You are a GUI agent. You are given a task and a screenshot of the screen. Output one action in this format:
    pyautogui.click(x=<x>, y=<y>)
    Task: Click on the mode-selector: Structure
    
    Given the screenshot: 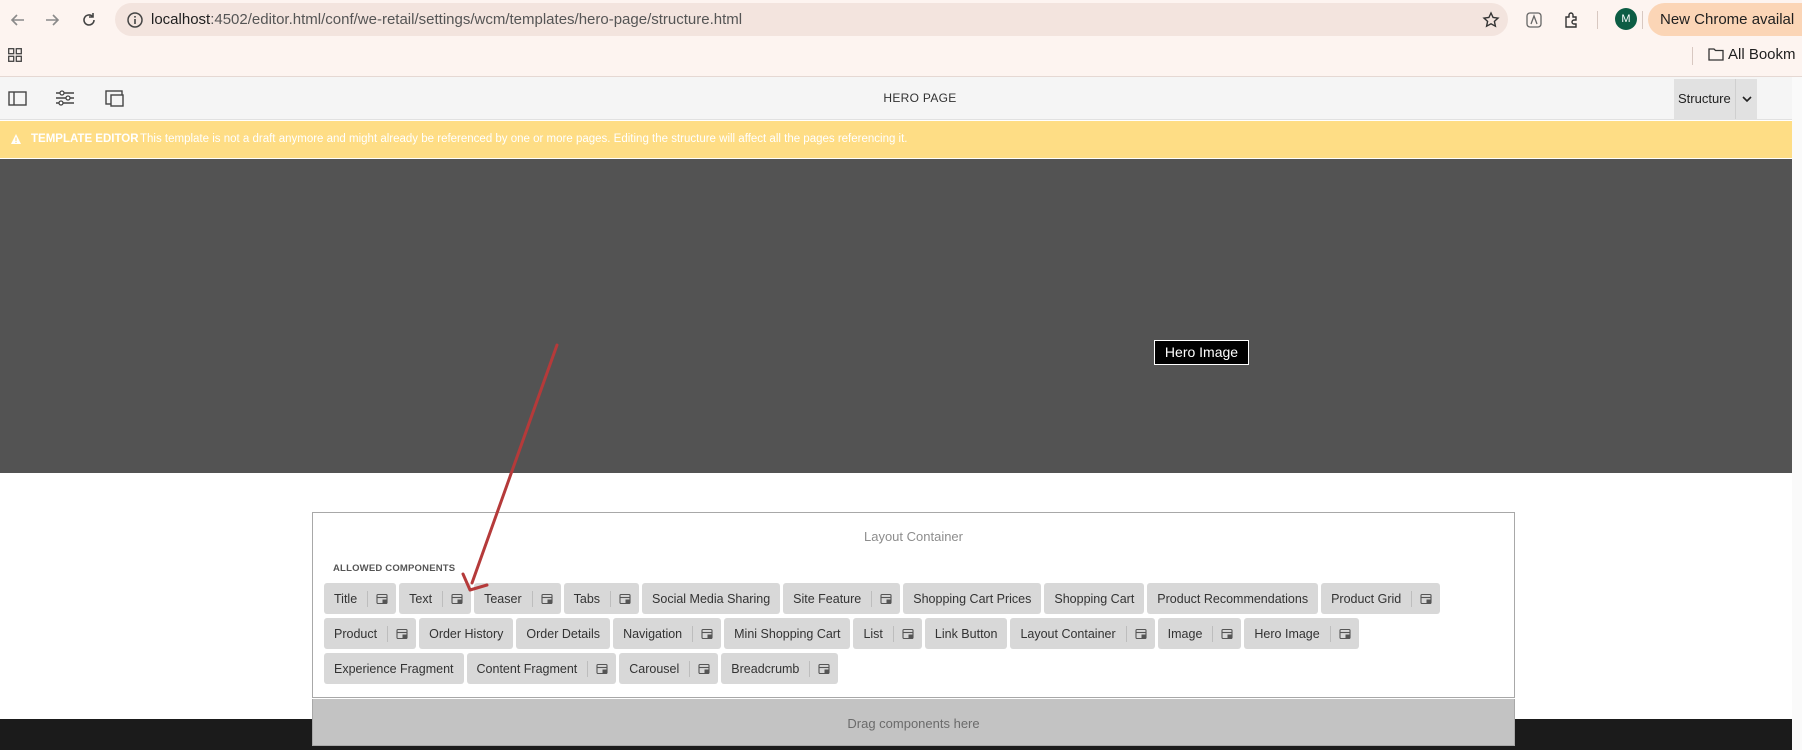 What is the action you would take?
    pyautogui.click(x=1715, y=99)
    